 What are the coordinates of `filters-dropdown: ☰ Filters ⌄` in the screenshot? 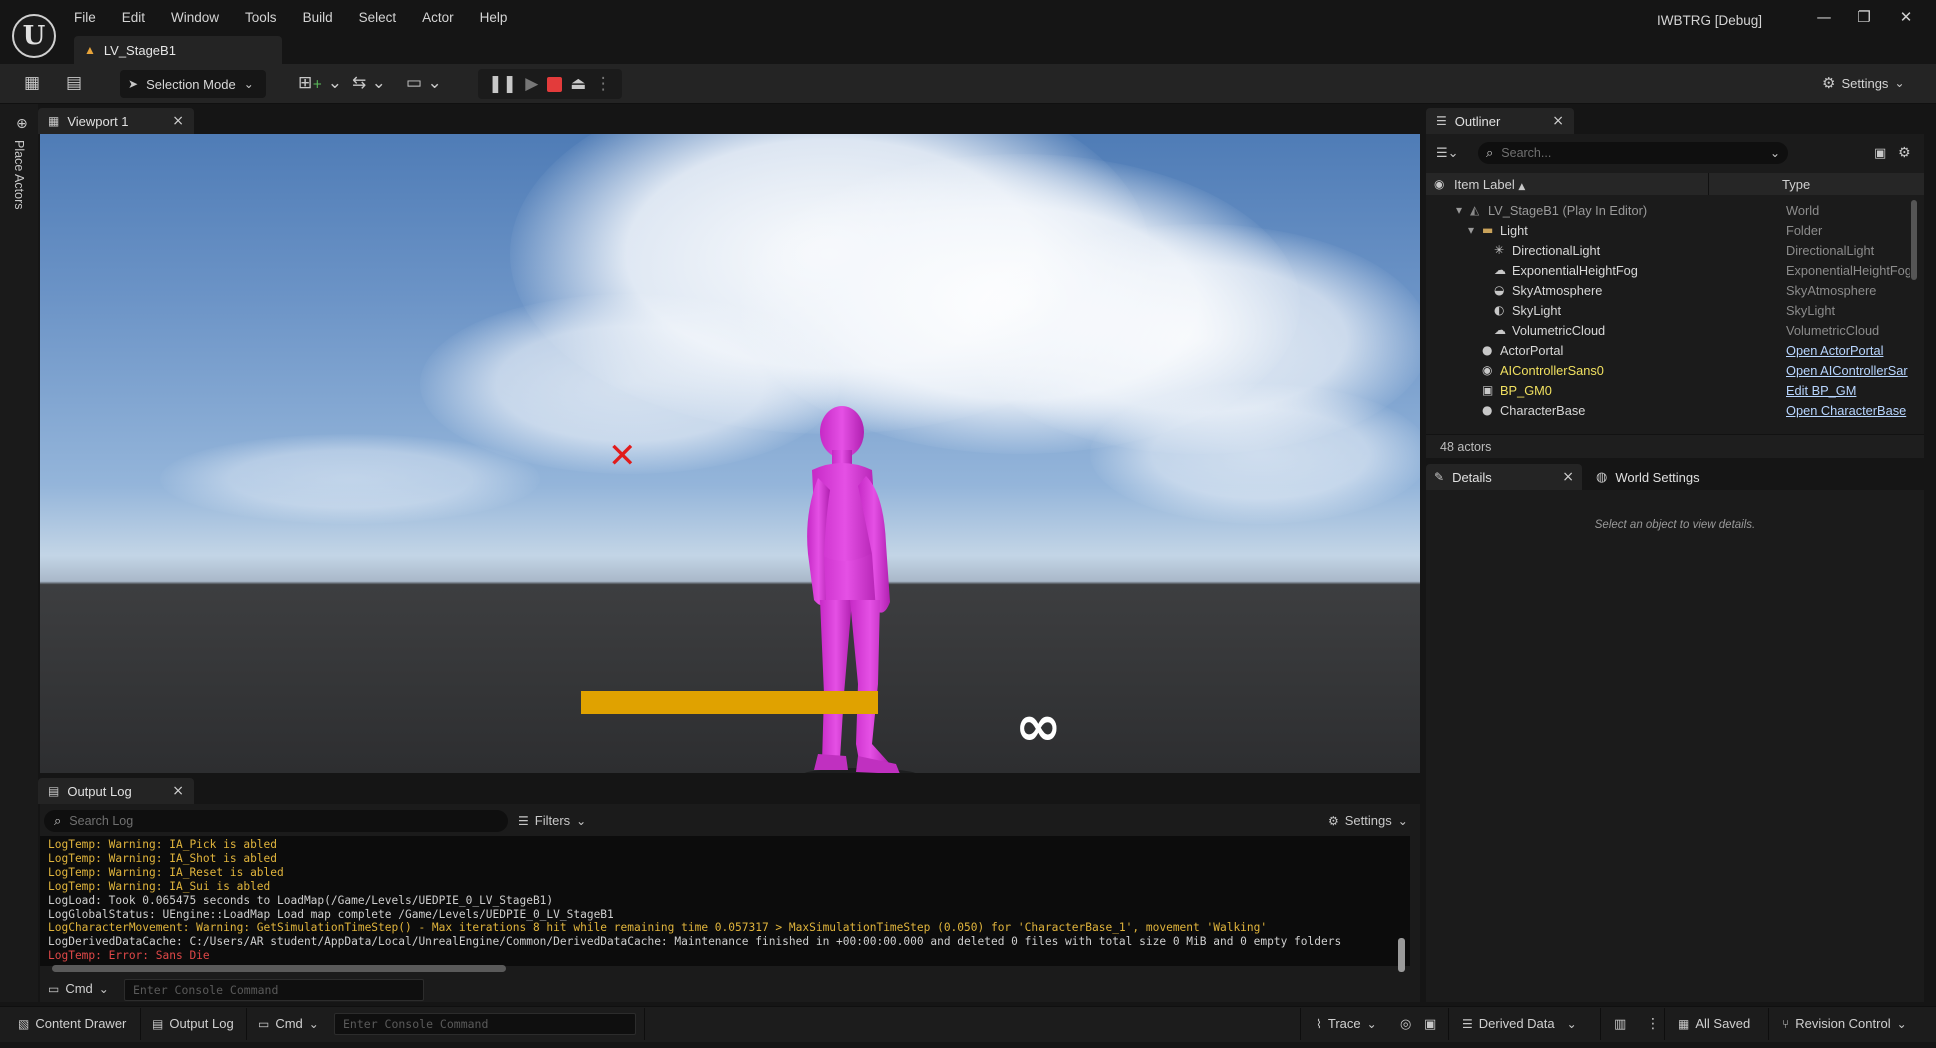 It's located at (552, 820).